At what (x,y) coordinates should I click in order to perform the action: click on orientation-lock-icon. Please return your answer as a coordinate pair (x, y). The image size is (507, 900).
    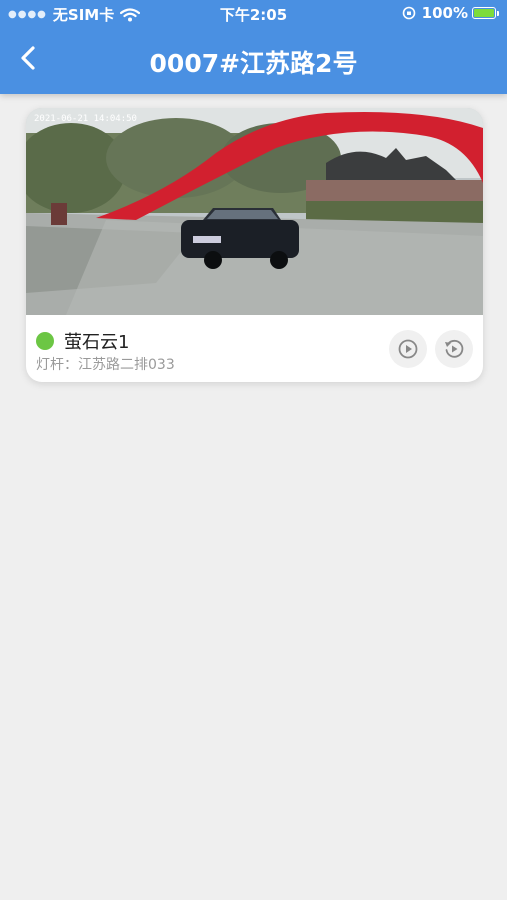
    Looking at the image, I should click on (408, 13).